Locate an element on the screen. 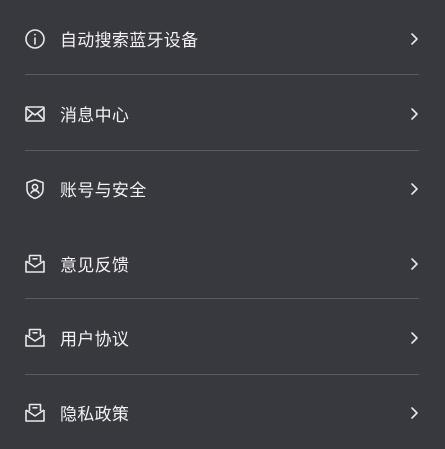 The image size is (445, 449). menu-item-label: 自动搜索蓝牙设备 is located at coordinates (129, 41).